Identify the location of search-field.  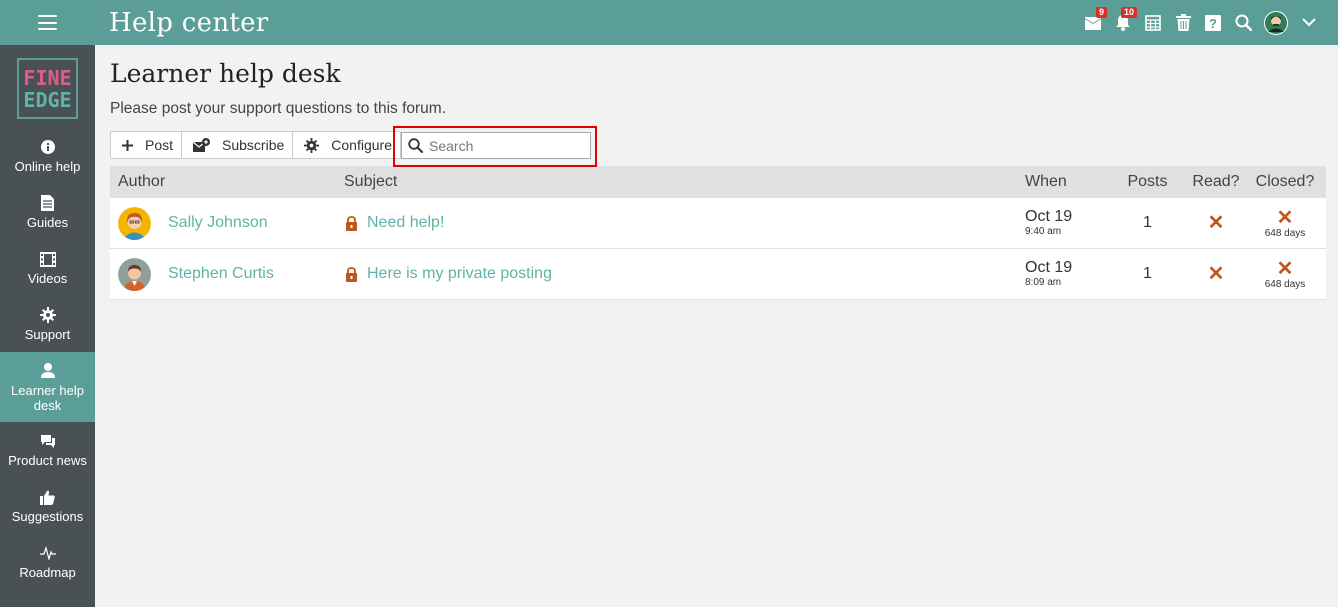
(496, 145).